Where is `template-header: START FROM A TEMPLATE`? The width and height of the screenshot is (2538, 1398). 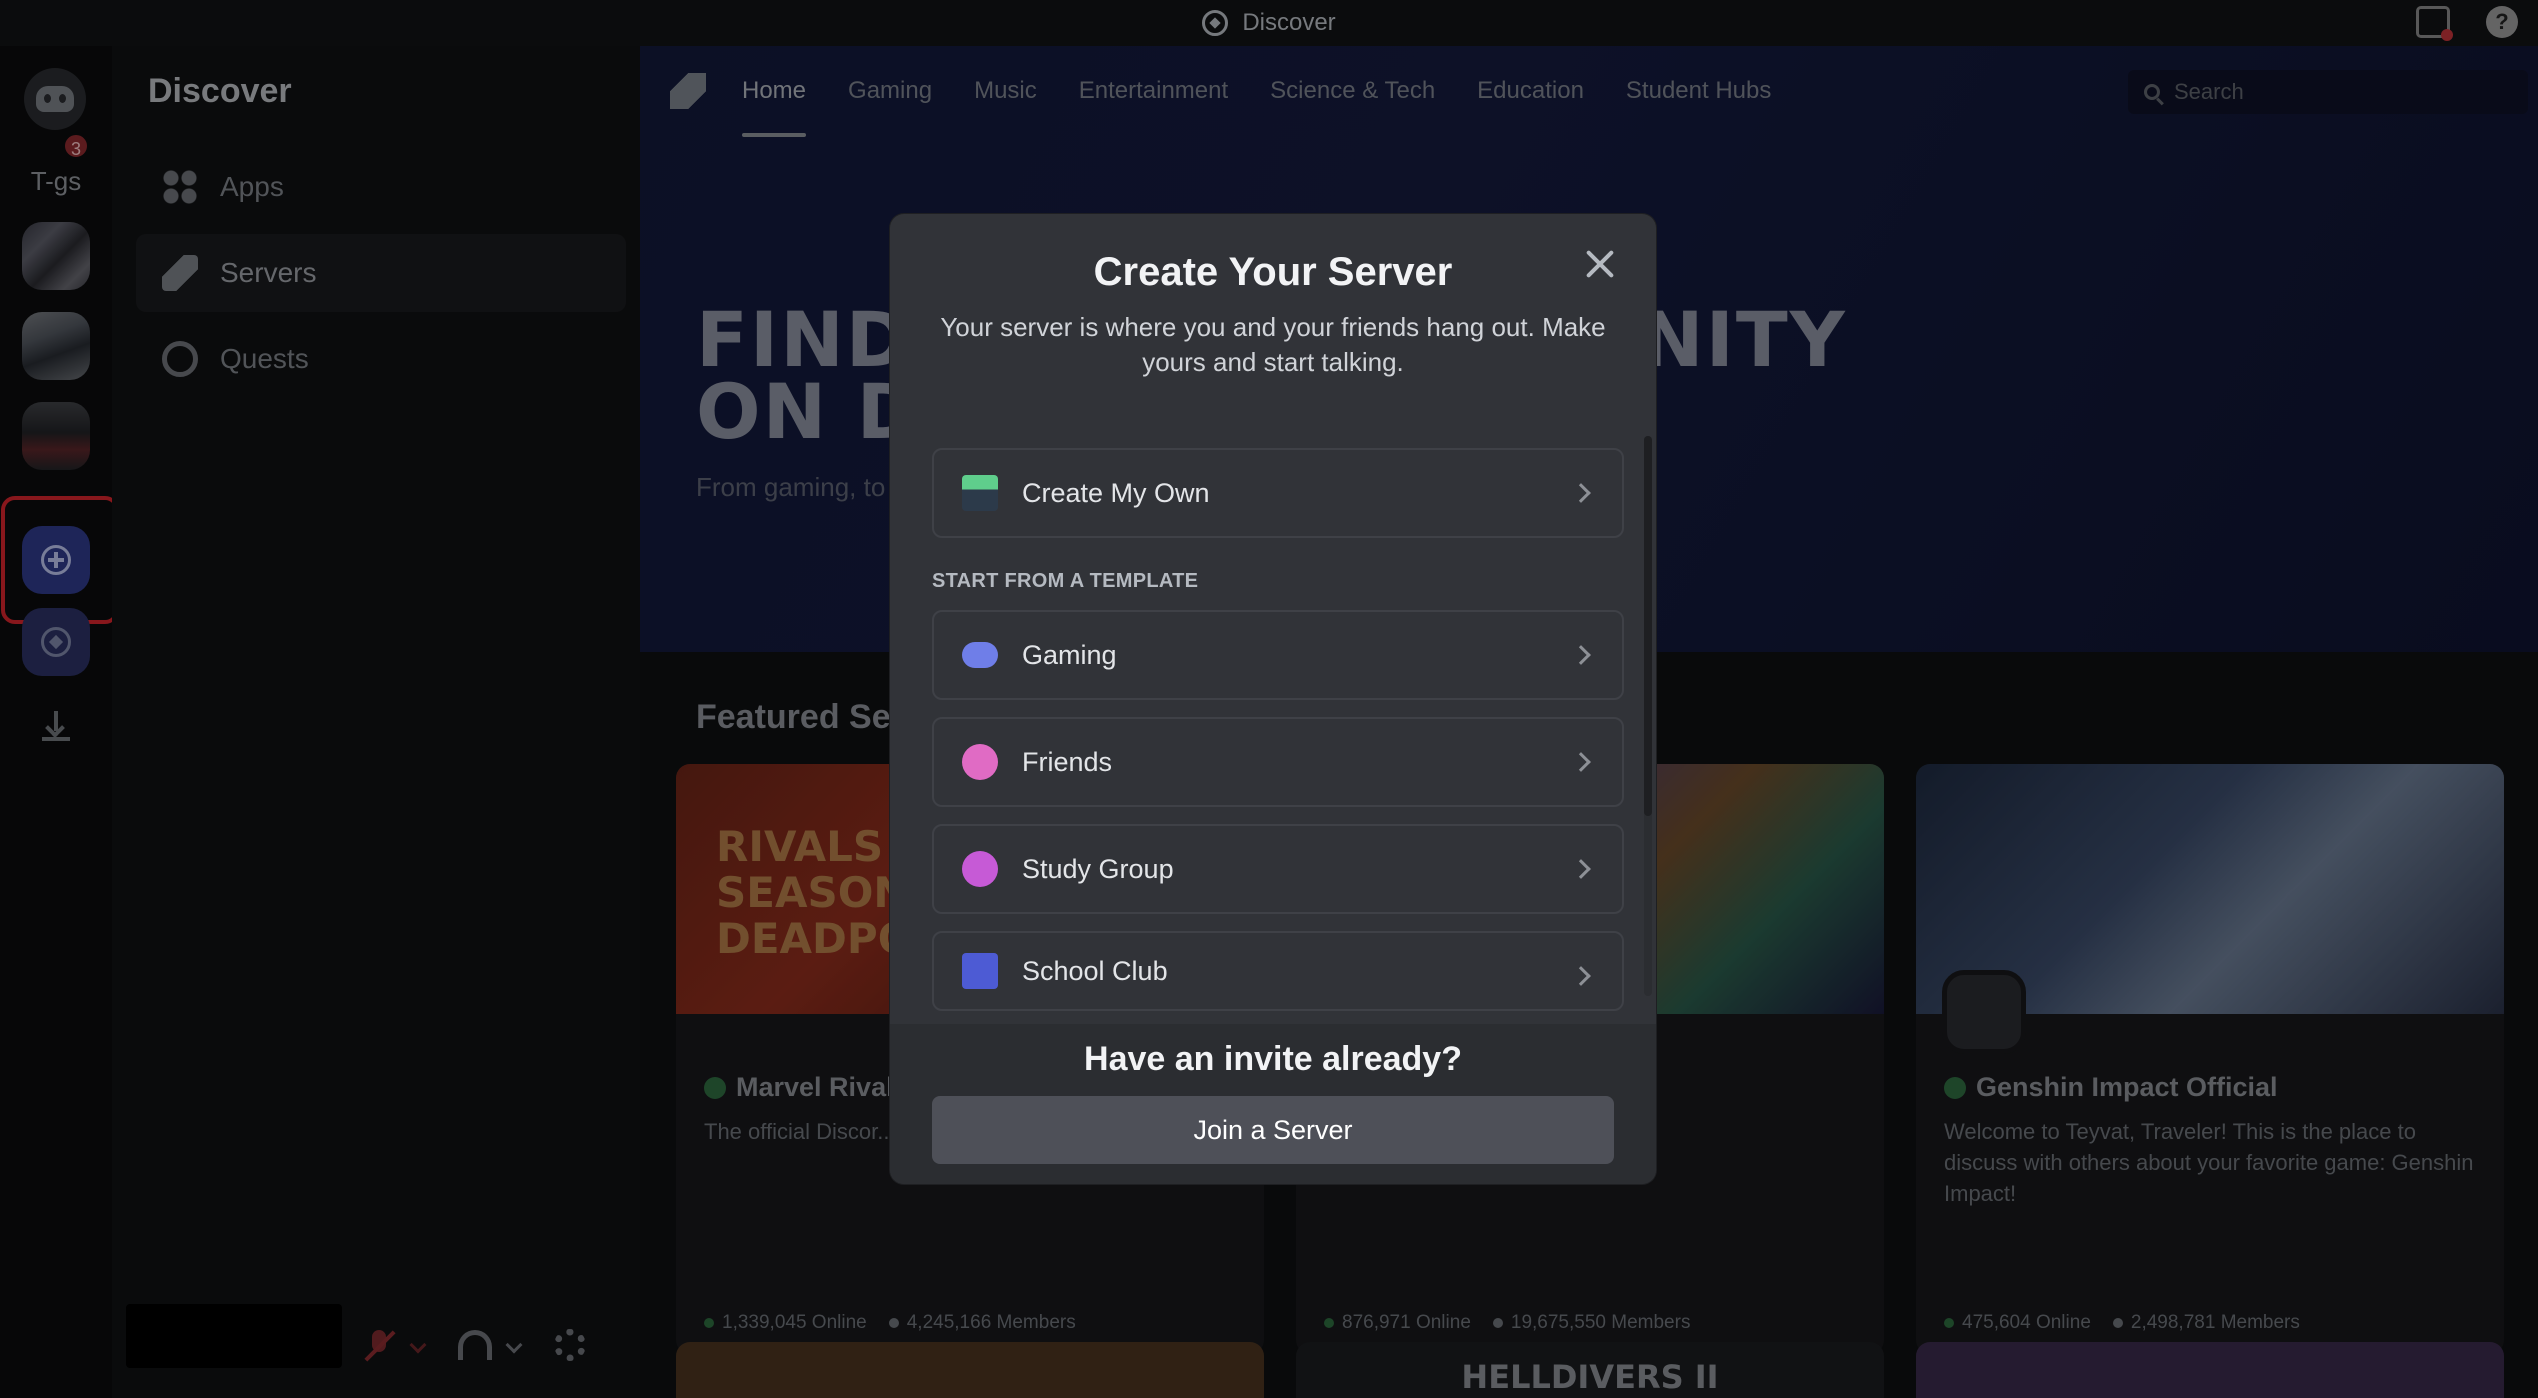
template-header: START FROM A TEMPLATE is located at coordinates (1065, 581).